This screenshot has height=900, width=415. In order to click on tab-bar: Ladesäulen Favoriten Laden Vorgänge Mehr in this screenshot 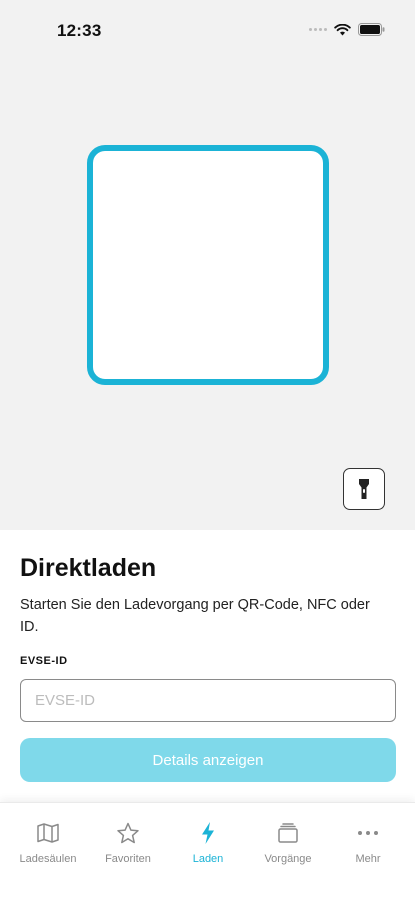, I will do `click(207, 851)`.